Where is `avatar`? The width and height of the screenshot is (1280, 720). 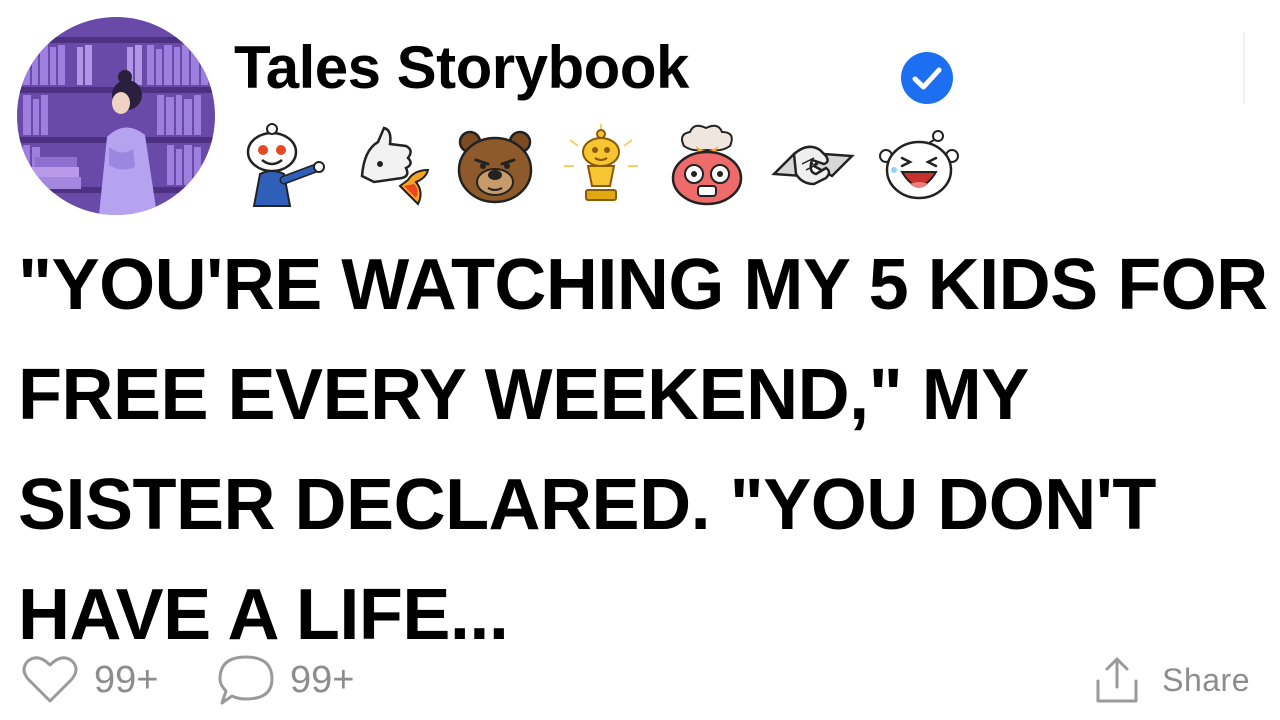 avatar is located at coordinates (116, 116).